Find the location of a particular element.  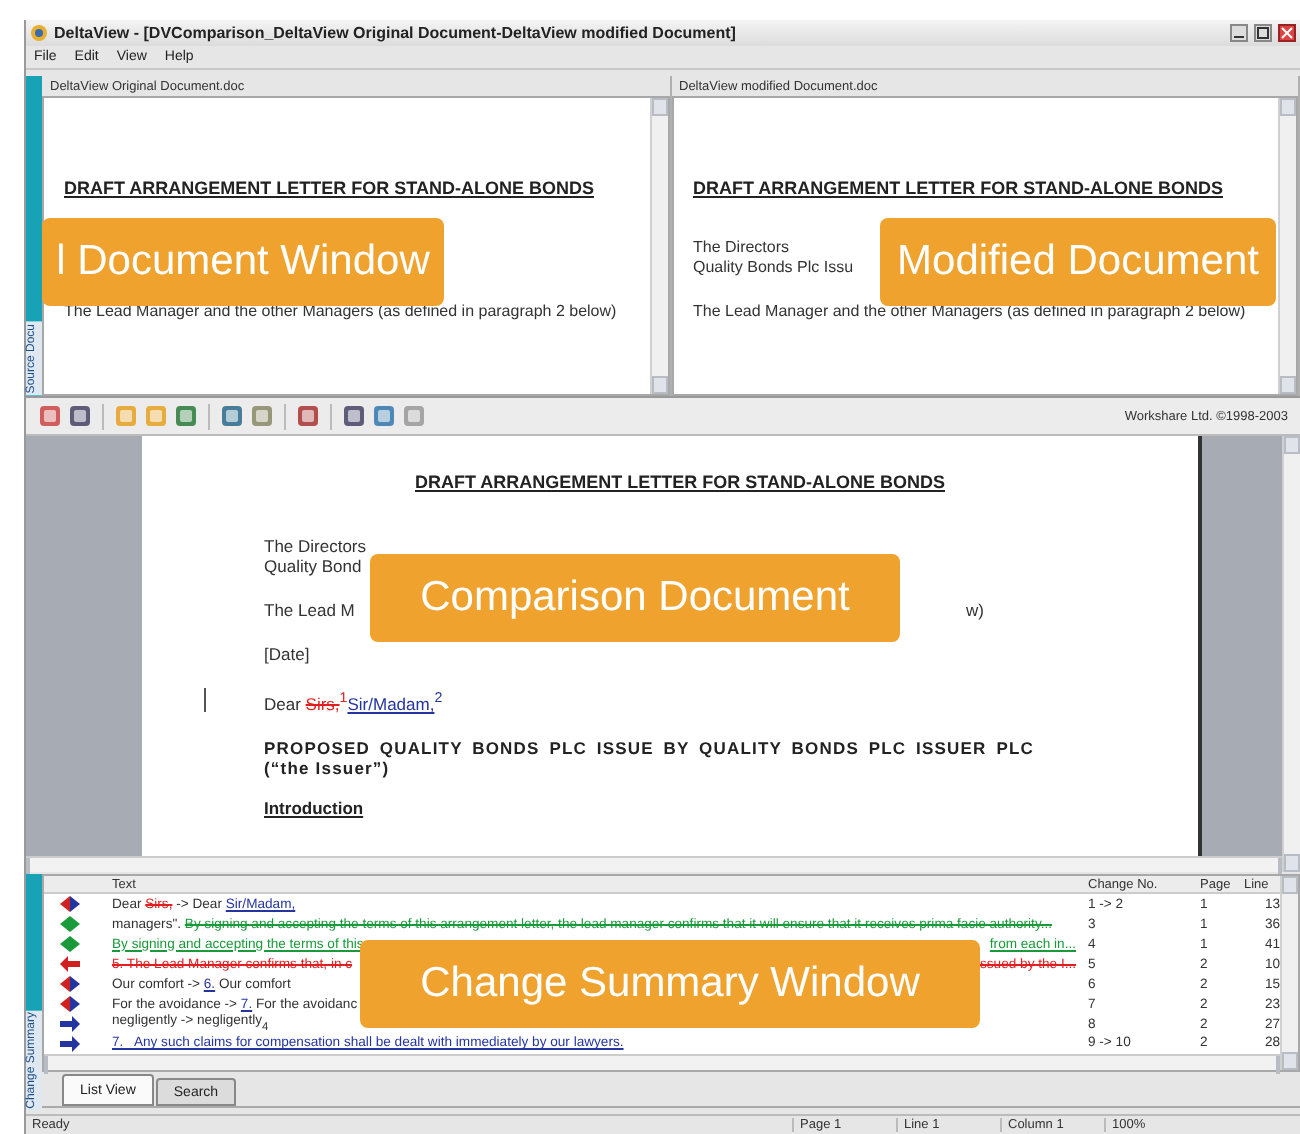

paragraph: The Lead M is located at coordinates (309, 610).